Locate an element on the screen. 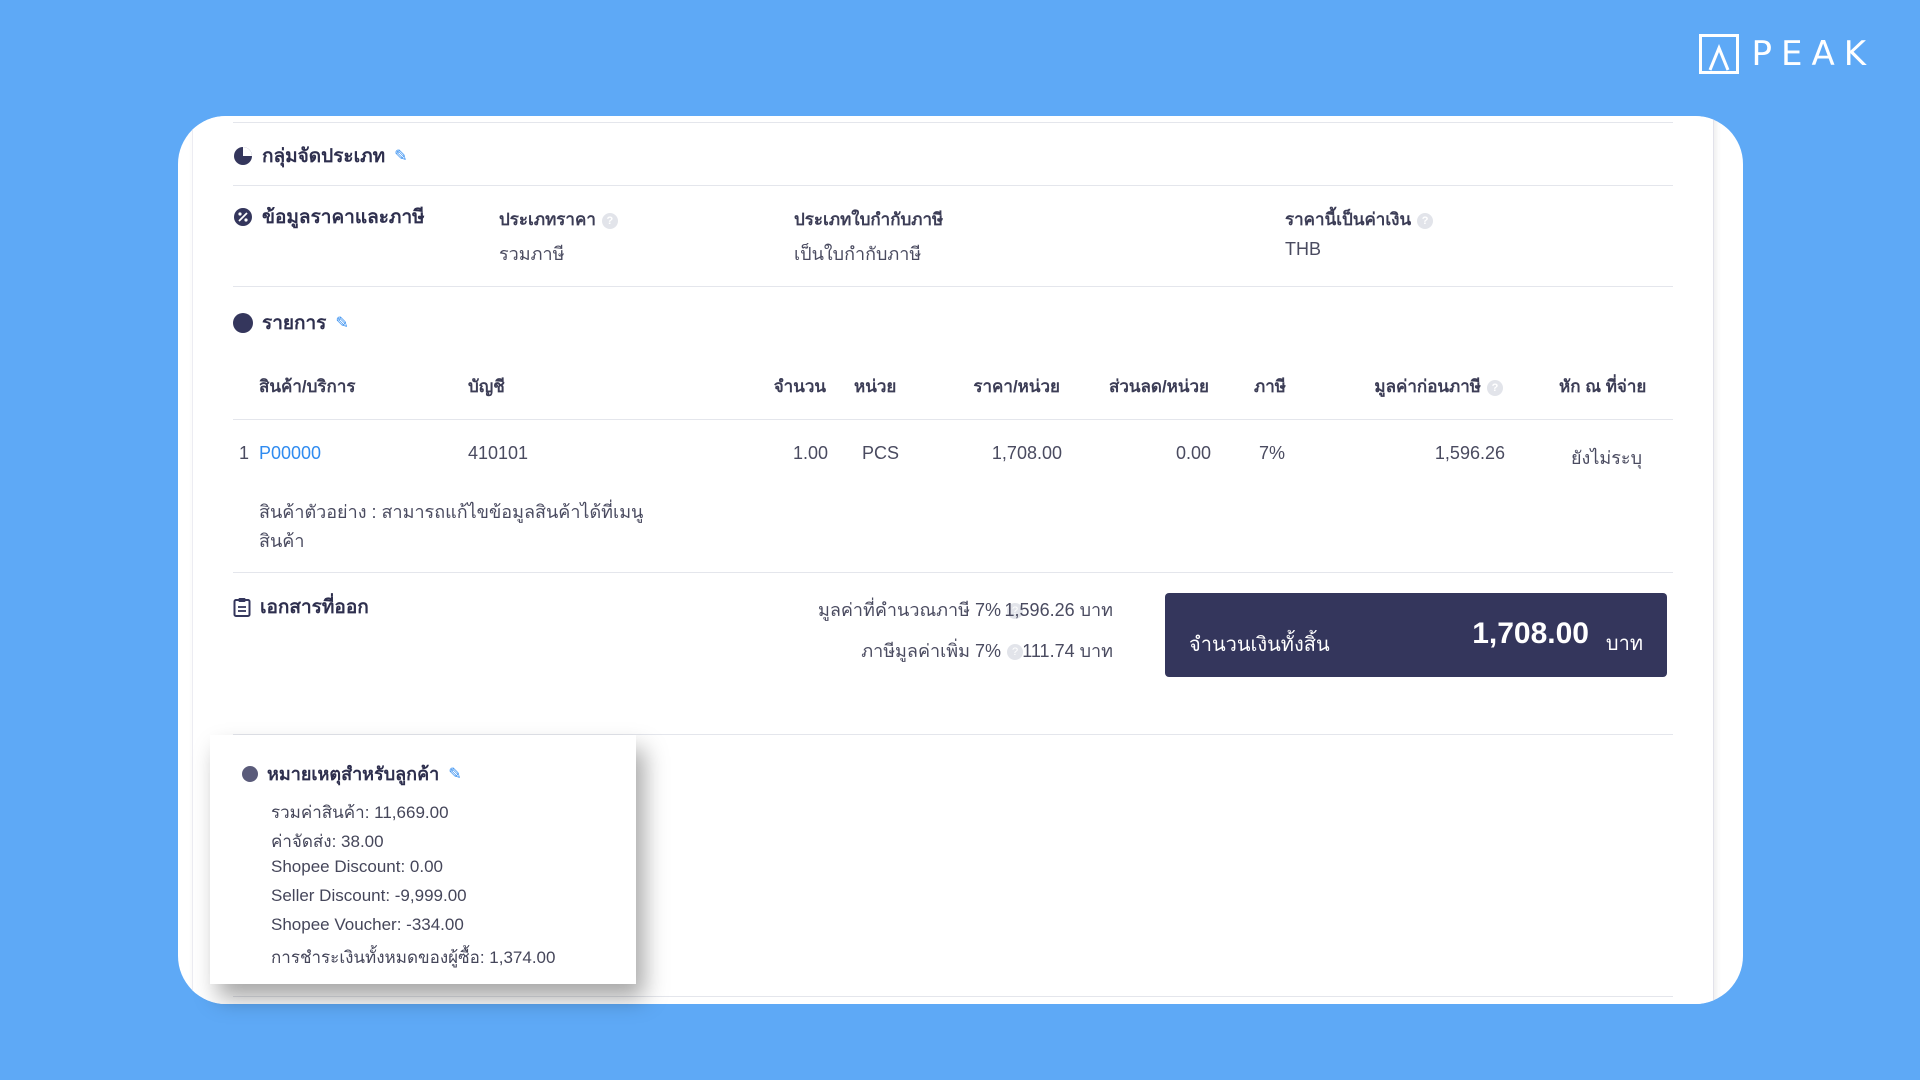  tax-value: 7% is located at coordinates (1272, 453).